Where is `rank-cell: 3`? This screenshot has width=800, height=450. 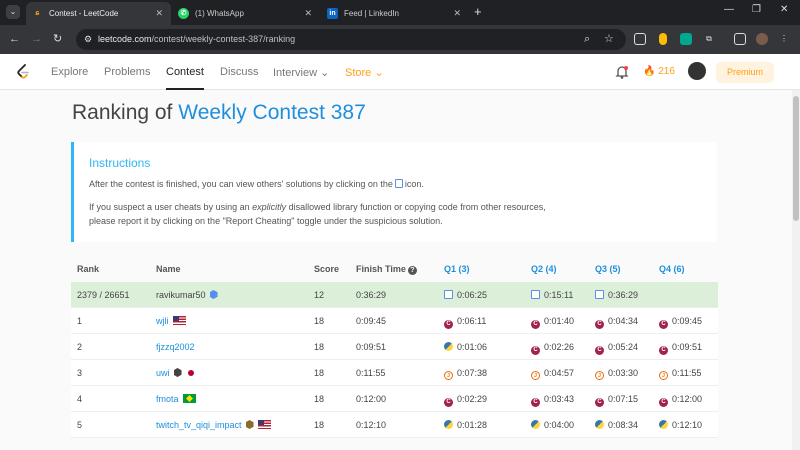
rank-cell: 3 is located at coordinates (80, 373).